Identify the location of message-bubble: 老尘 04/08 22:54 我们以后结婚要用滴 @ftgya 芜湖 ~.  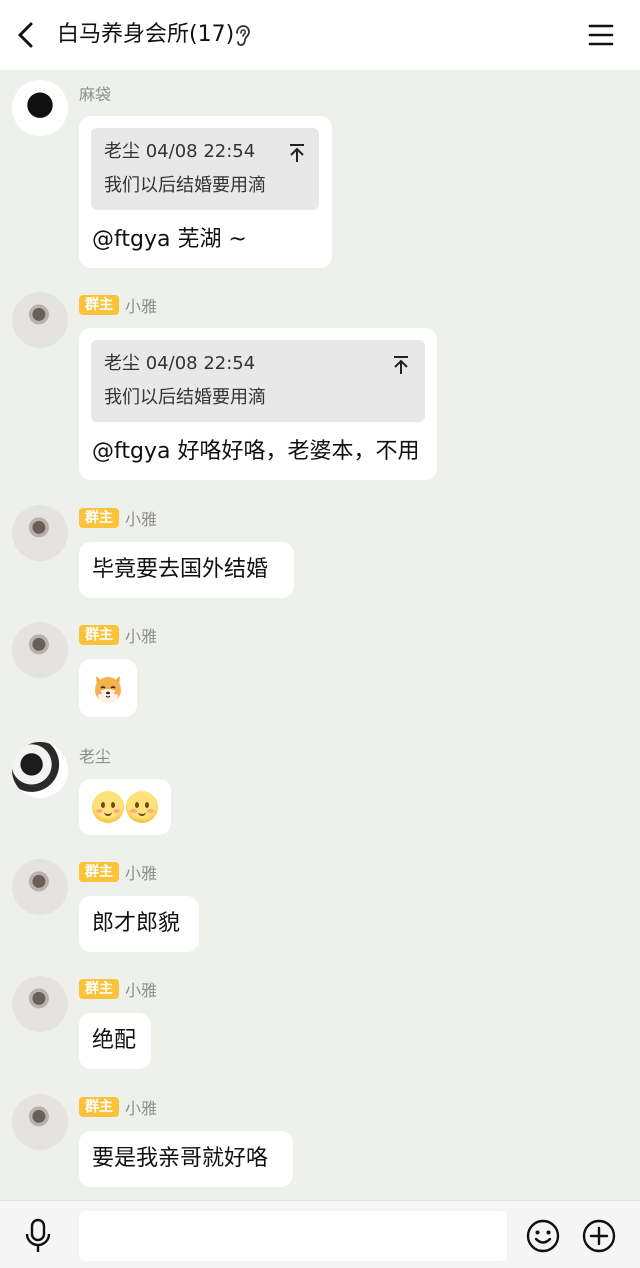
(205, 192).